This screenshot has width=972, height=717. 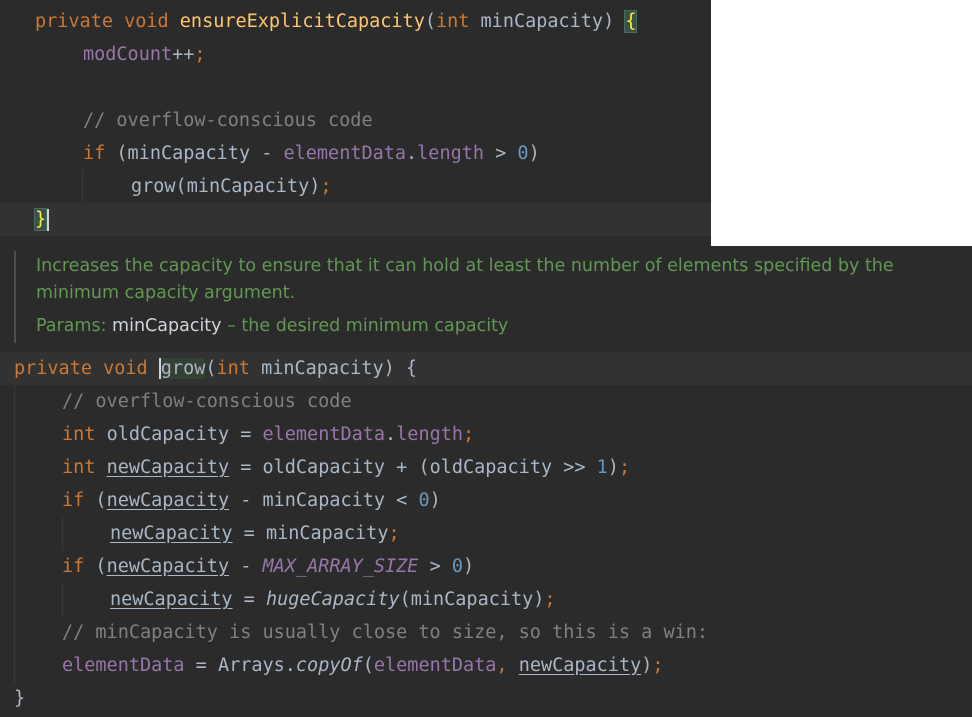 I want to click on doc-params-label: Params:, so click(x=74, y=326).